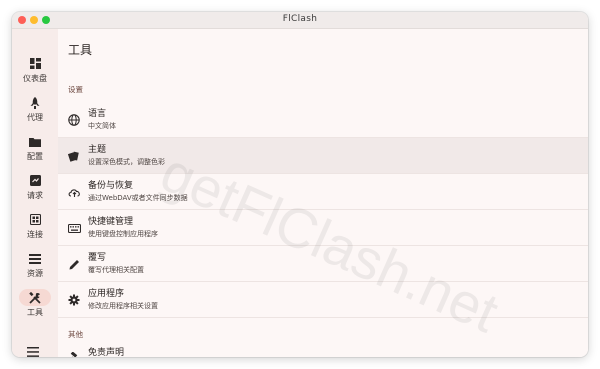 The height and width of the screenshot is (369, 600). I want to click on gavel-icon, so click(74, 354).